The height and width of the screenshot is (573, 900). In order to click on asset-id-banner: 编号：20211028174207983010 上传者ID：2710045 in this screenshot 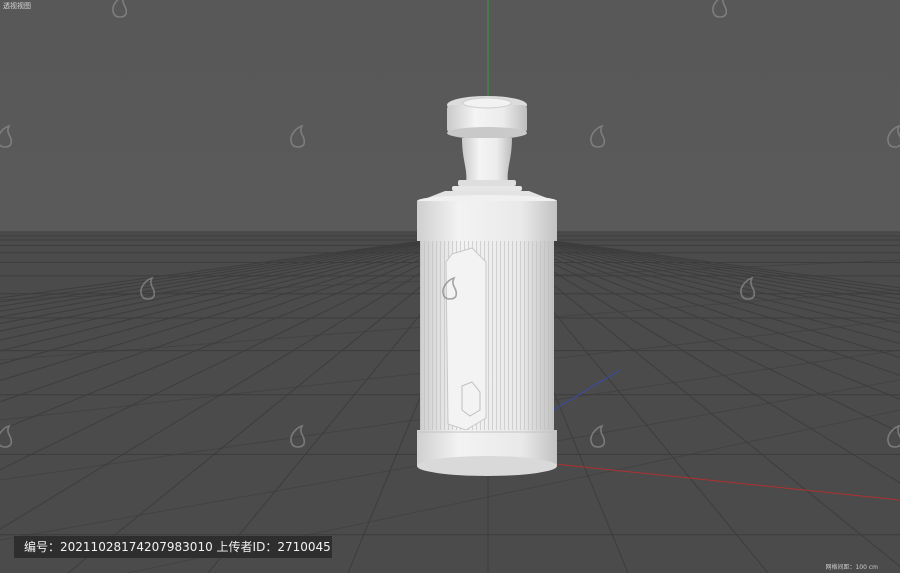, I will do `click(173, 547)`.